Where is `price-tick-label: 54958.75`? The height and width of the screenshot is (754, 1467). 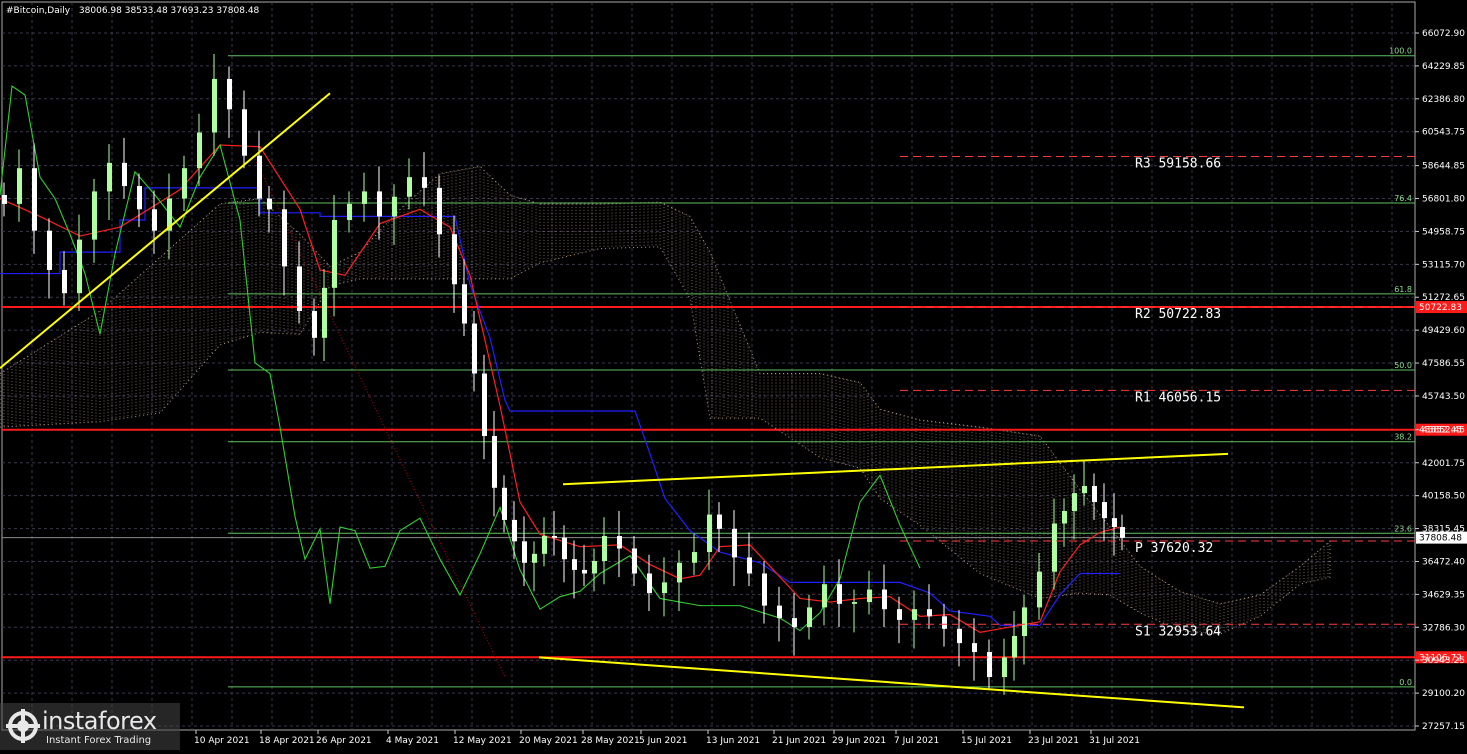 price-tick-label: 54958.75 is located at coordinates (1443, 232).